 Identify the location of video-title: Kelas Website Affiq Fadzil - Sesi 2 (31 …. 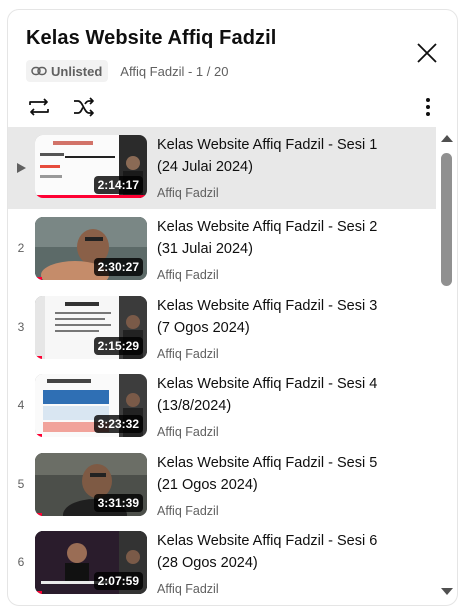
(272, 238).